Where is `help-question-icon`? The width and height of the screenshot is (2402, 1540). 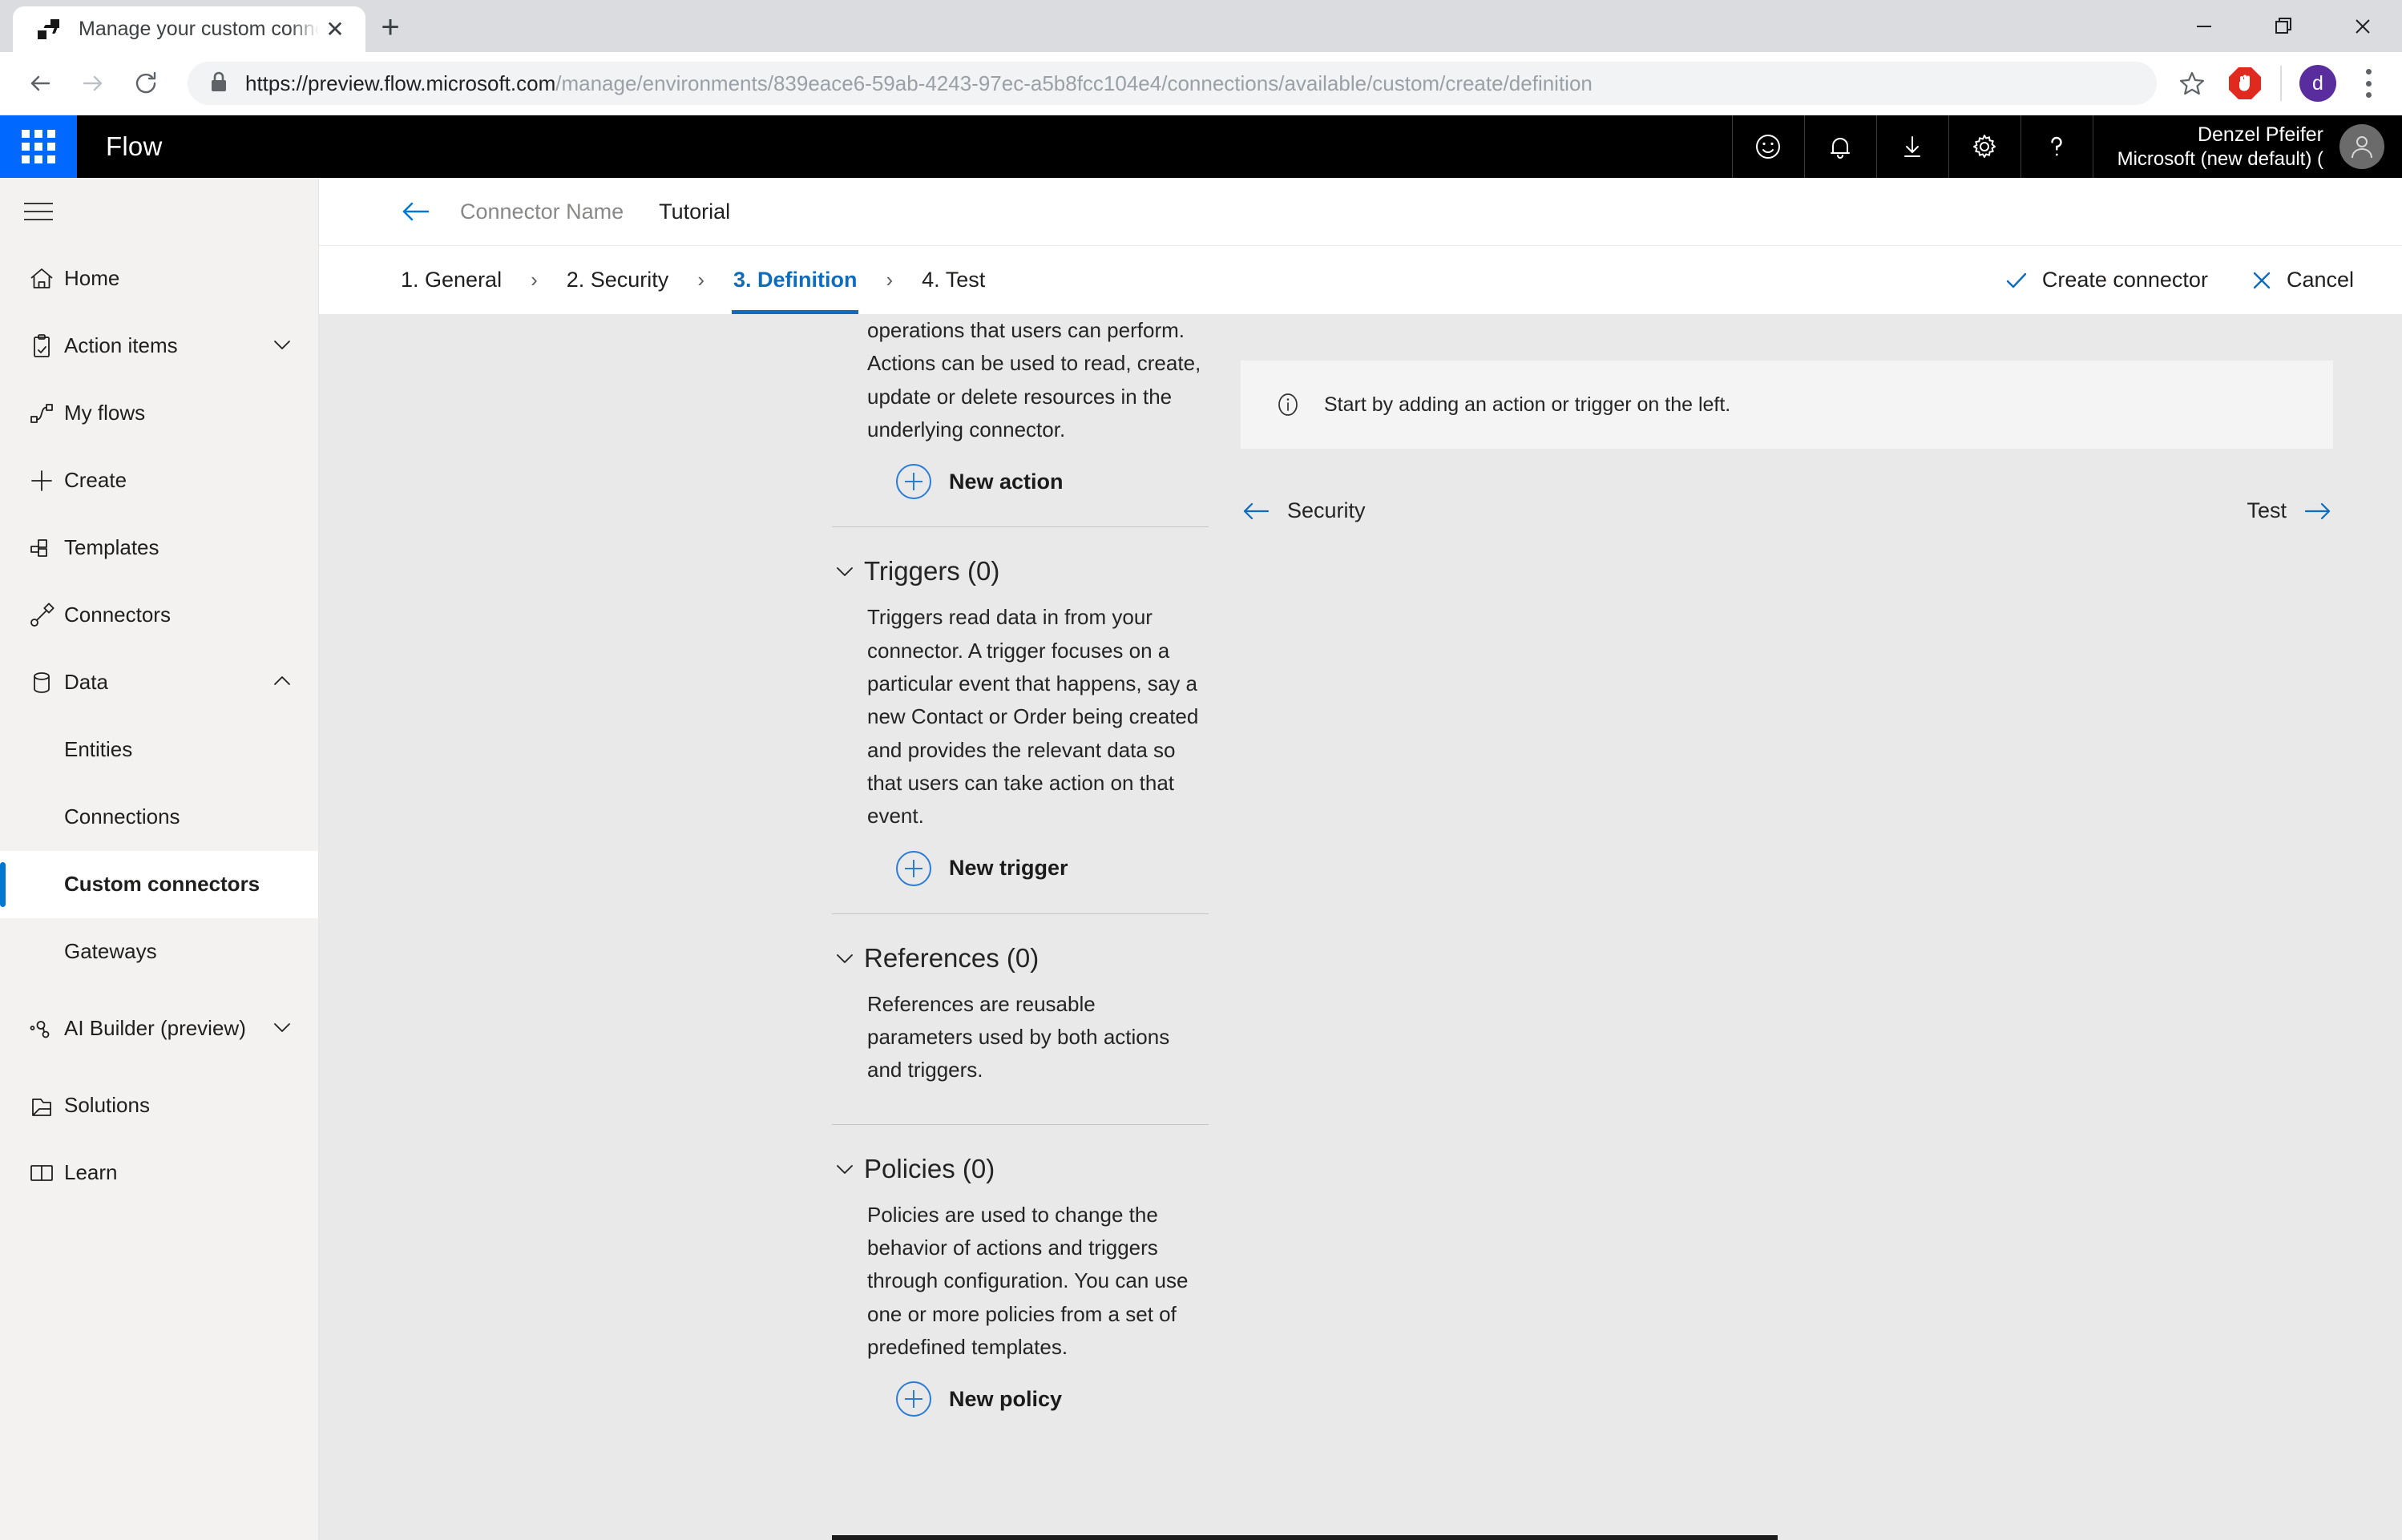 help-question-icon is located at coordinates (2057, 146).